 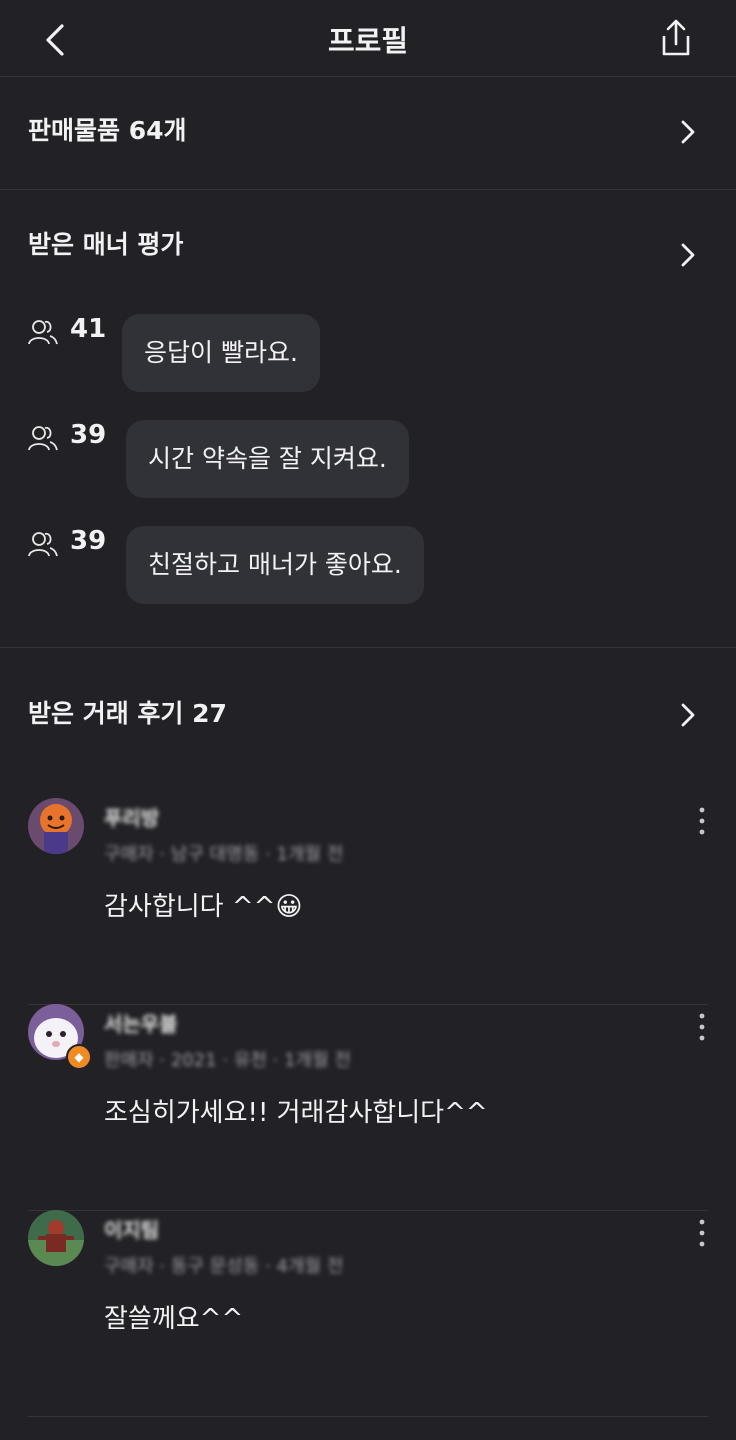 What do you see at coordinates (275, 565) in the screenshot?
I see `manner-bubble: 친절하고 매너가 좋아요.` at bounding box center [275, 565].